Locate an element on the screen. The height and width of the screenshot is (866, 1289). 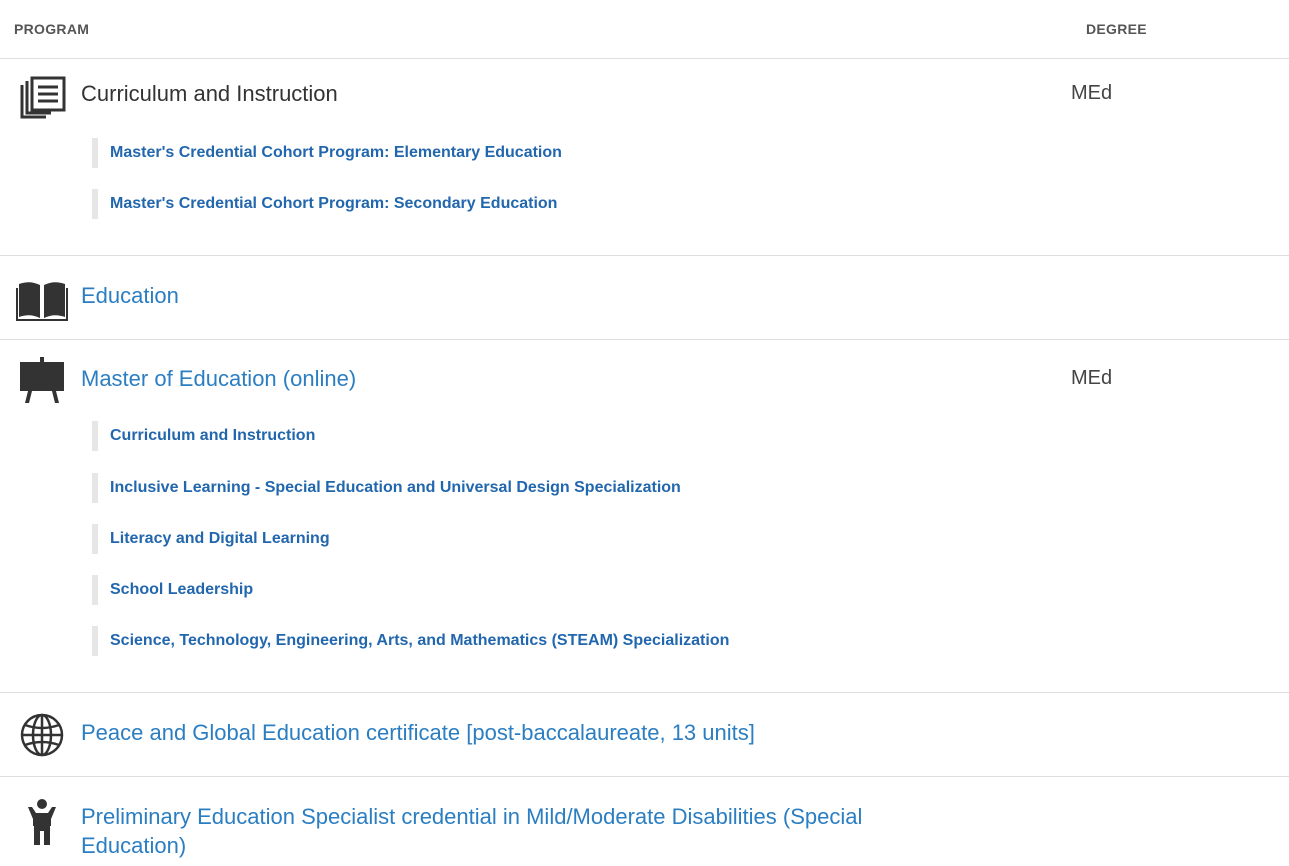
program-link: Master of Education (online) is located at coordinates (218, 378).